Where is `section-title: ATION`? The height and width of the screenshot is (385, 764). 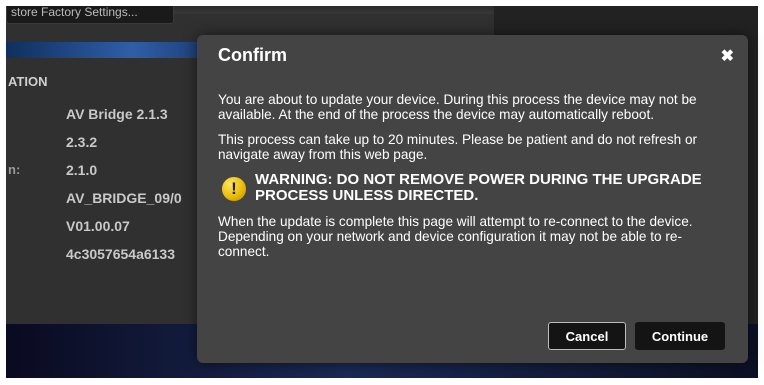 section-title: ATION is located at coordinates (28, 81).